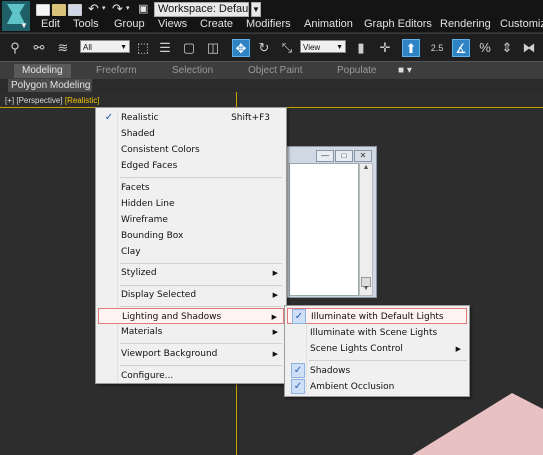  Describe the element at coordinates (461, 48) in the screenshot. I see `angle-snap-icon: ∡` at that location.